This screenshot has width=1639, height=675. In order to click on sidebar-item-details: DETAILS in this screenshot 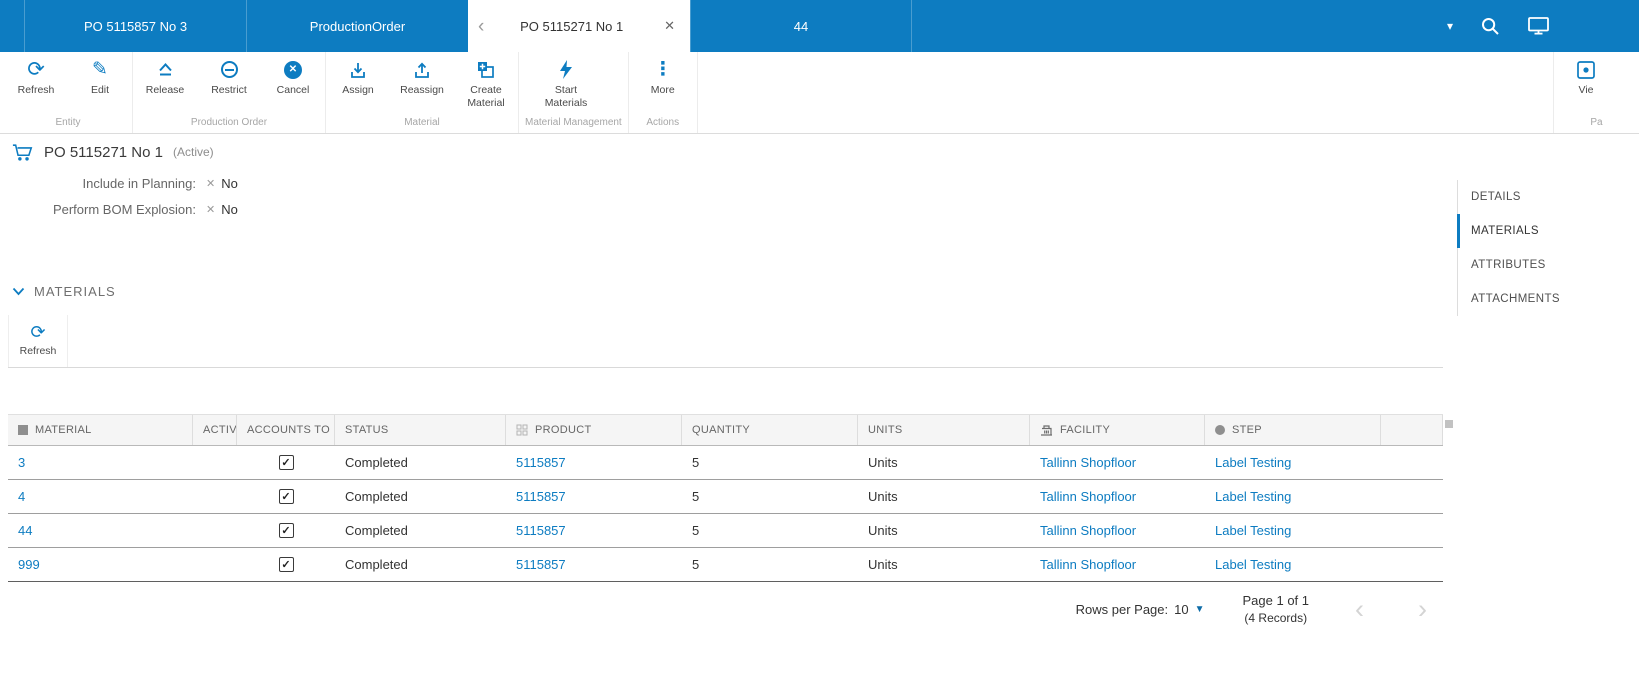, I will do `click(1548, 197)`.